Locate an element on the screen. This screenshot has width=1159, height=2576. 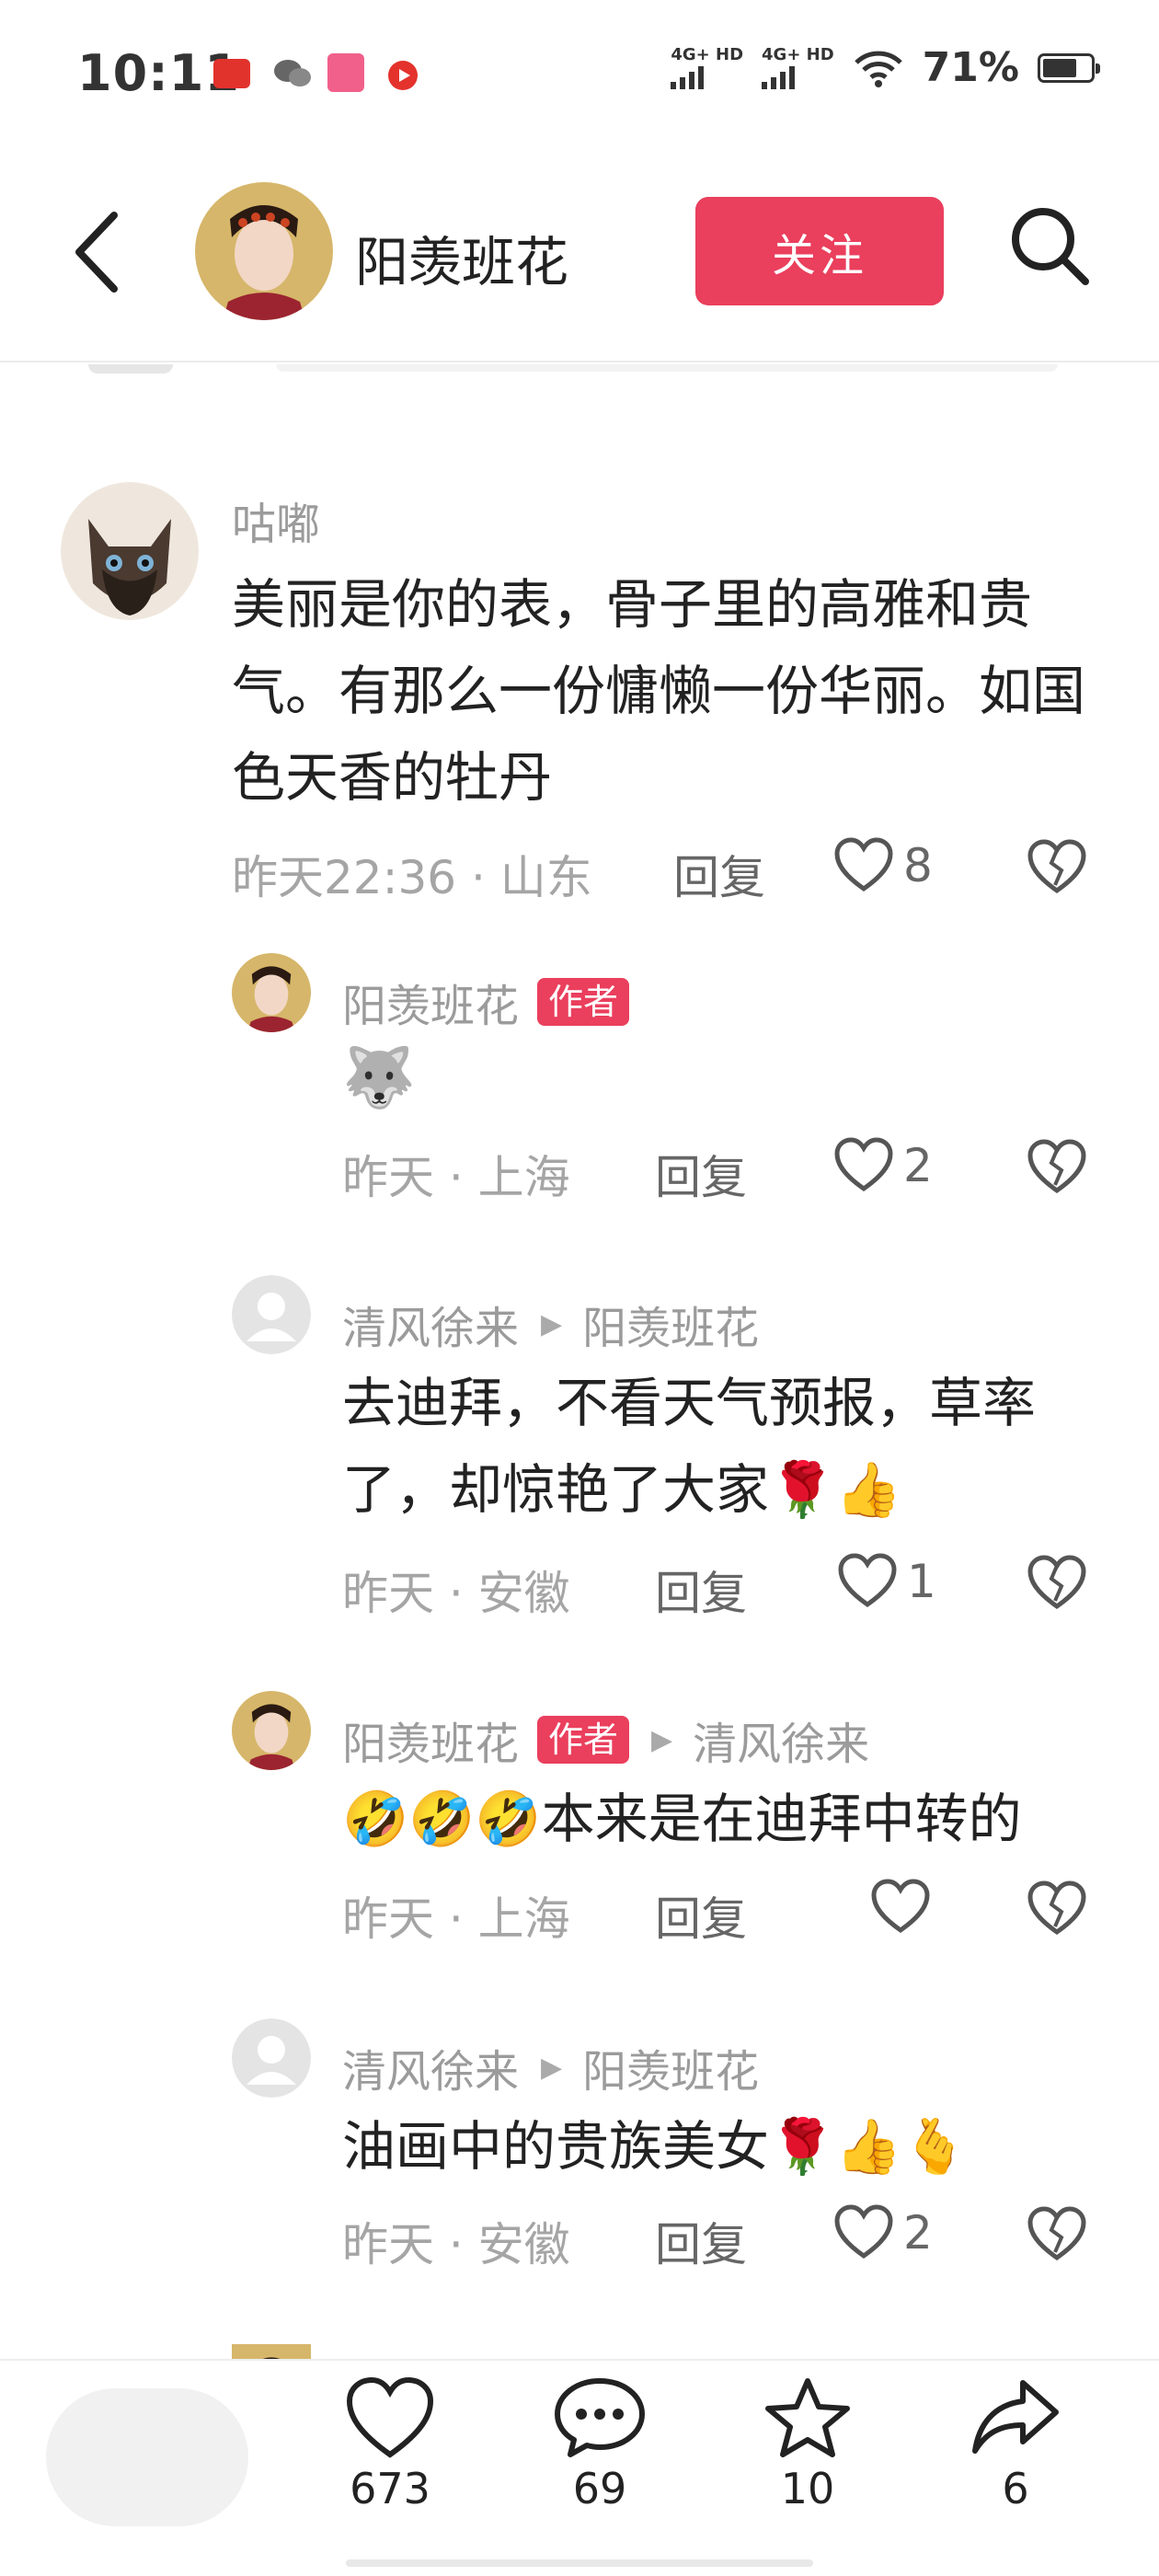
status-indicators: 4G+ HD 4G+ HD 71% is located at coordinates (885, 67).